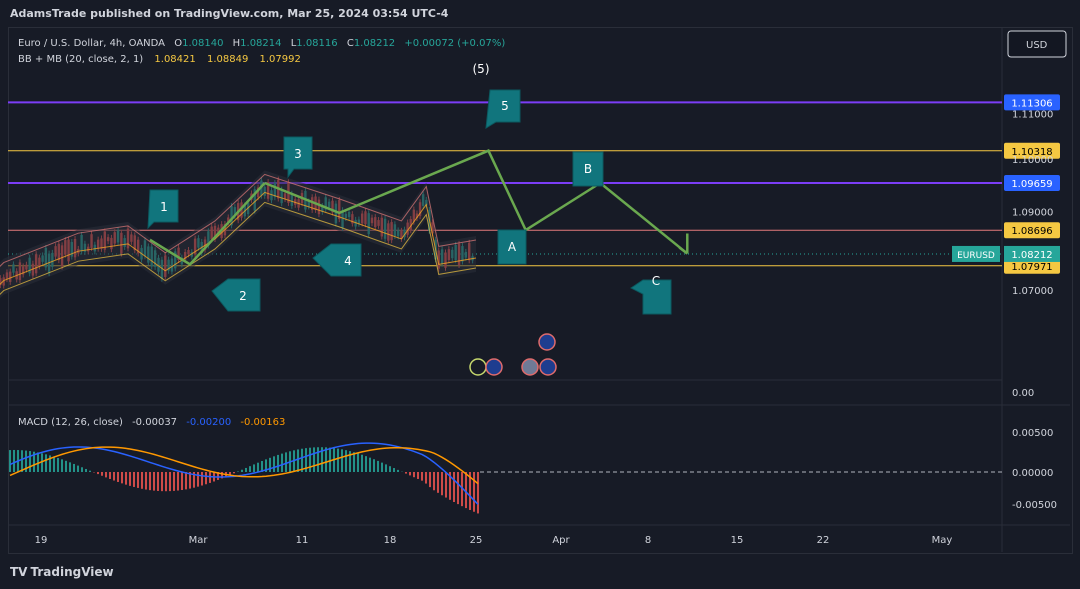 This screenshot has height=589, width=1080. What do you see at coordinates (337, 260) in the screenshot?
I see `wave-label-4: 4` at bounding box center [337, 260].